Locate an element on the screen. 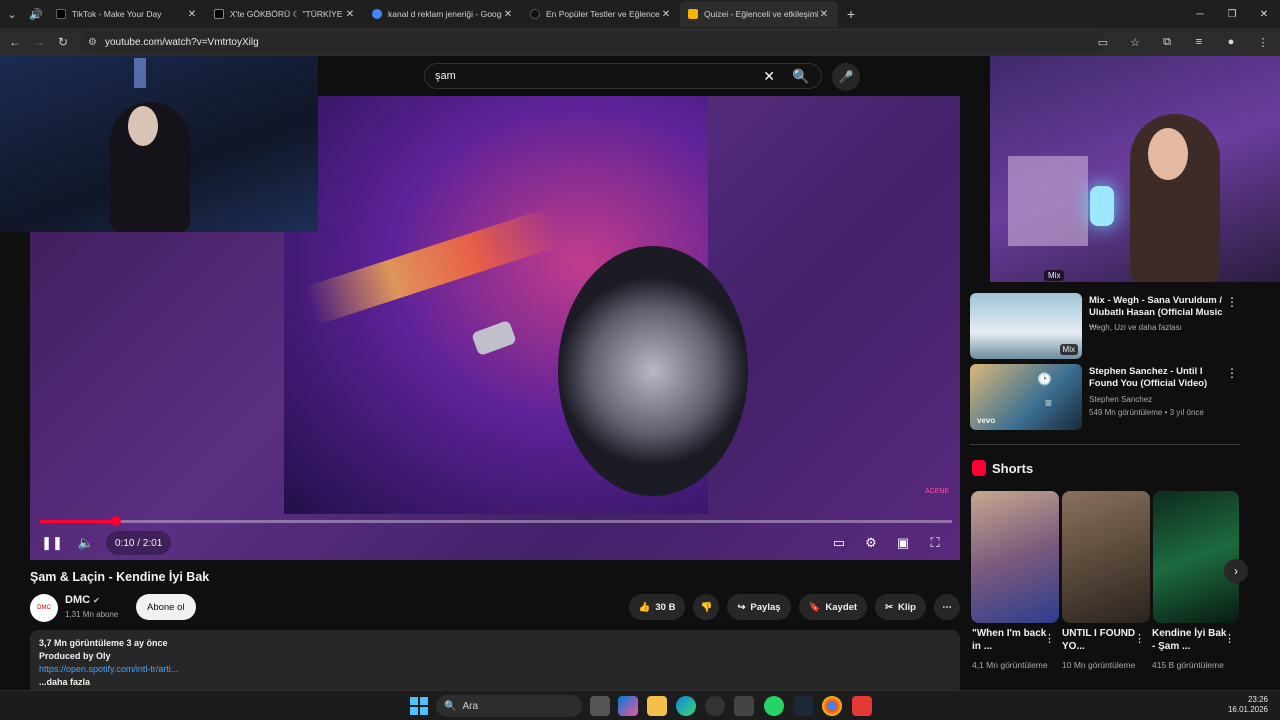  forward-arrow-icon: → is located at coordinates (39, 42).